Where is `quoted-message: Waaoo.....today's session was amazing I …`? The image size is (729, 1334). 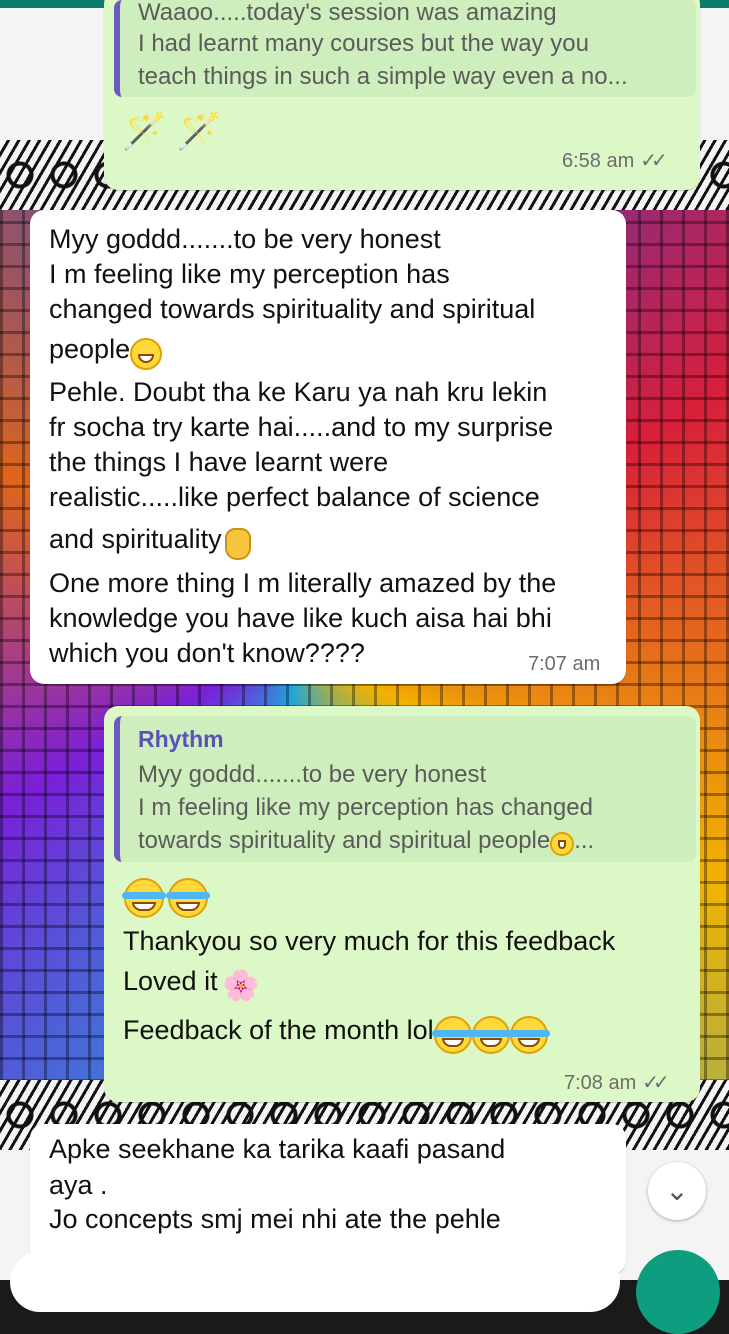
quoted-message: Waaoo.....today's session was amazing I … is located at coordinates (405, 48).